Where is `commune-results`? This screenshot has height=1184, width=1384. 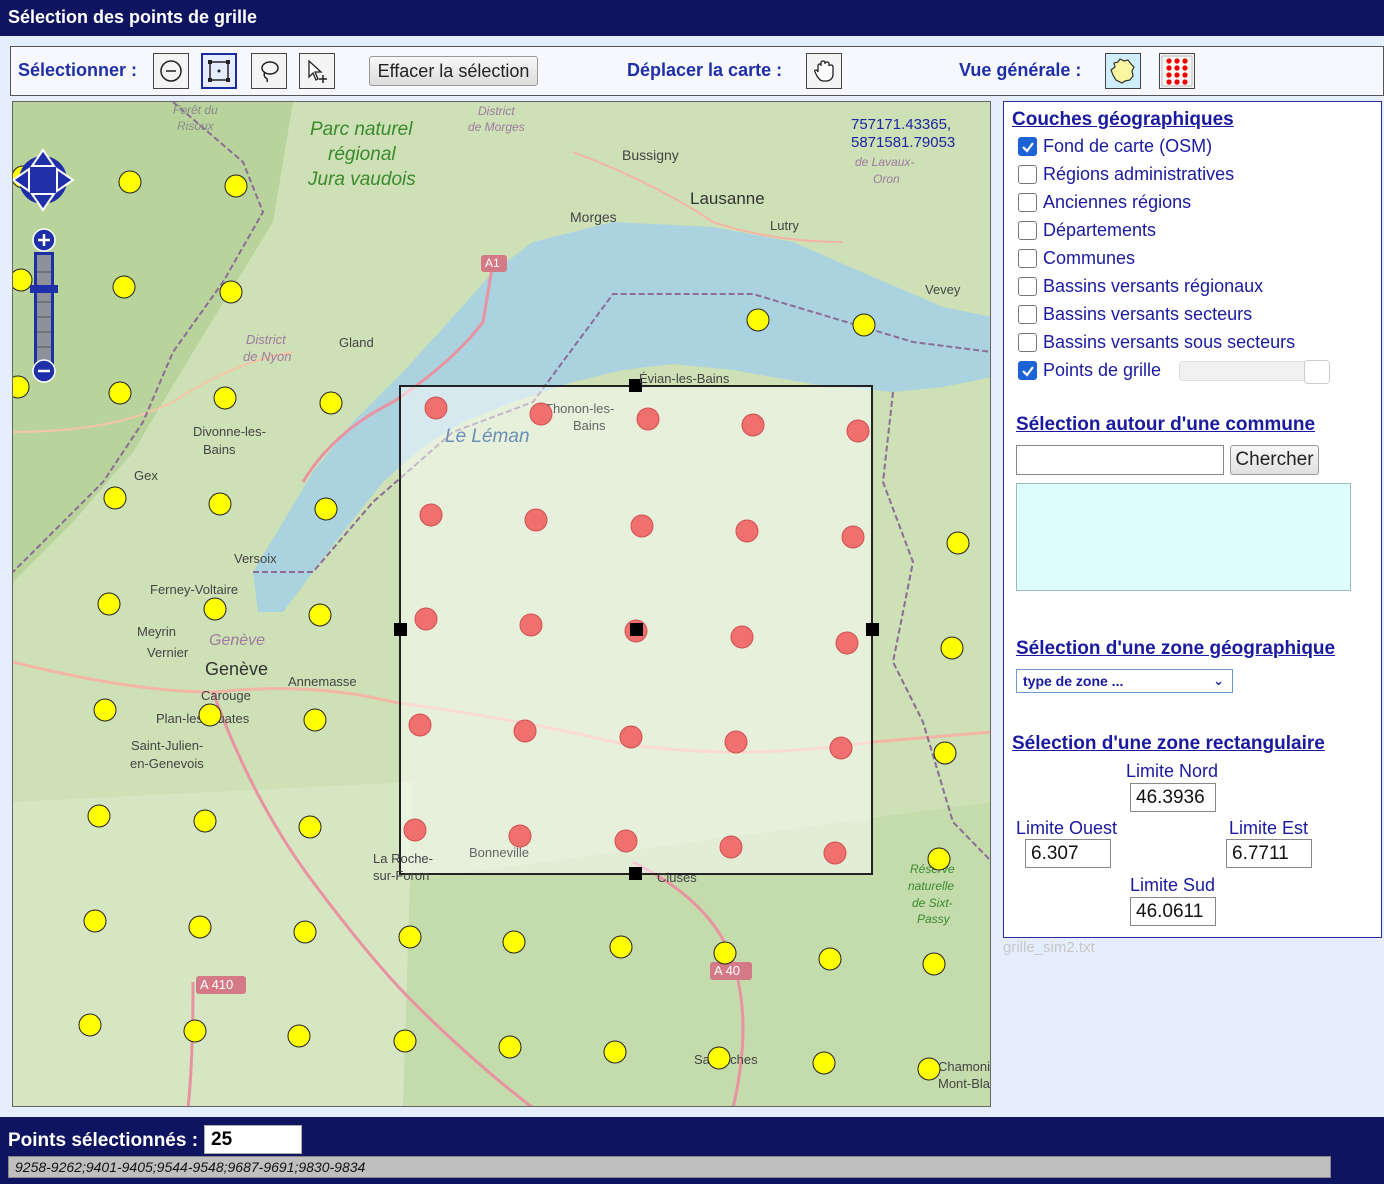 commune-results is located at coordinates (1183, 537).